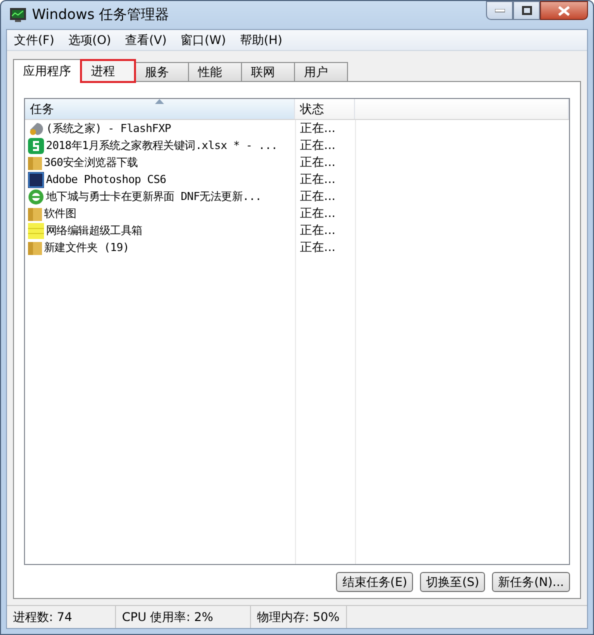 This screenshot has height=635, width=594. Describe the element at coordinates (162, 71) in the screenshot. I see `tab: 服务` at that location.